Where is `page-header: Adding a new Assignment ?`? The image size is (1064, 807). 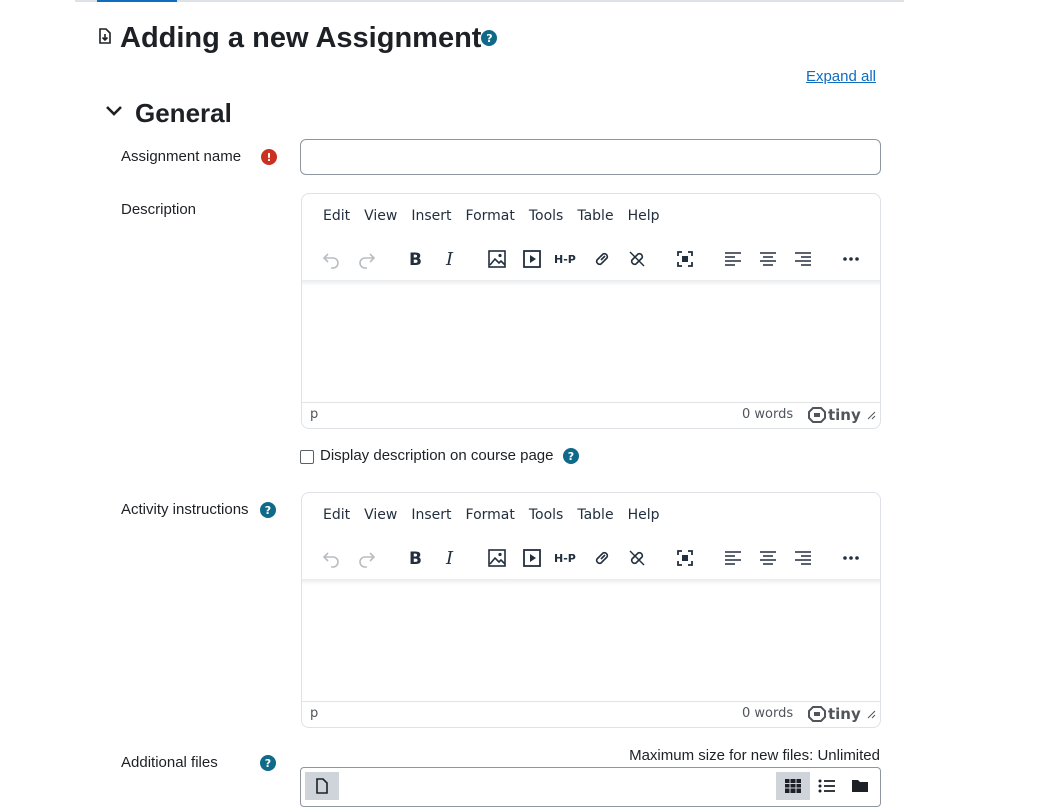 page-header: Adding a new Assignment ? is located at coordinates (297, 38).